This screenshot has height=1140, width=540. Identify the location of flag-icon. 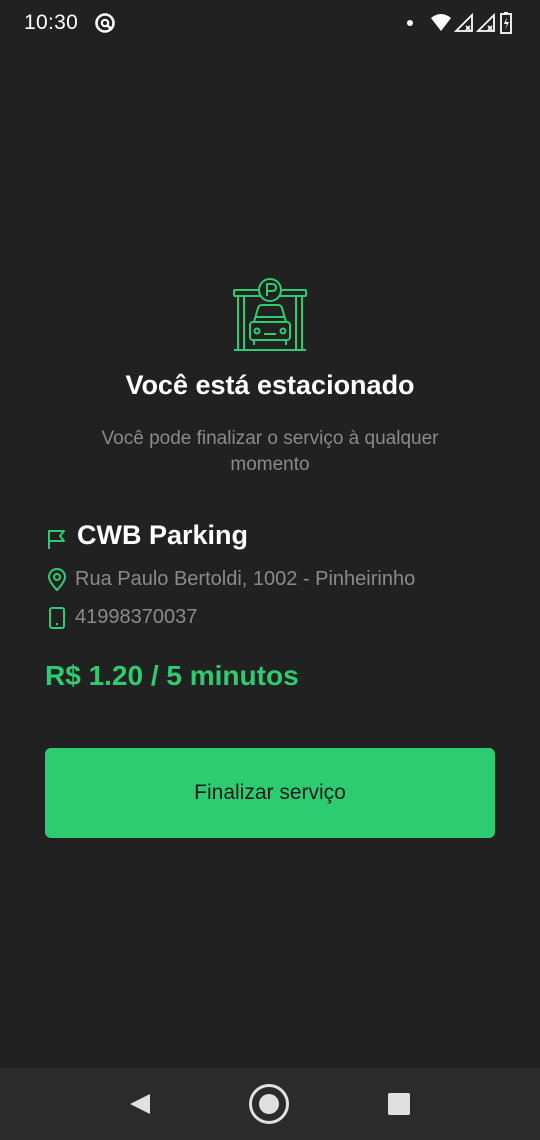
(56, 539).